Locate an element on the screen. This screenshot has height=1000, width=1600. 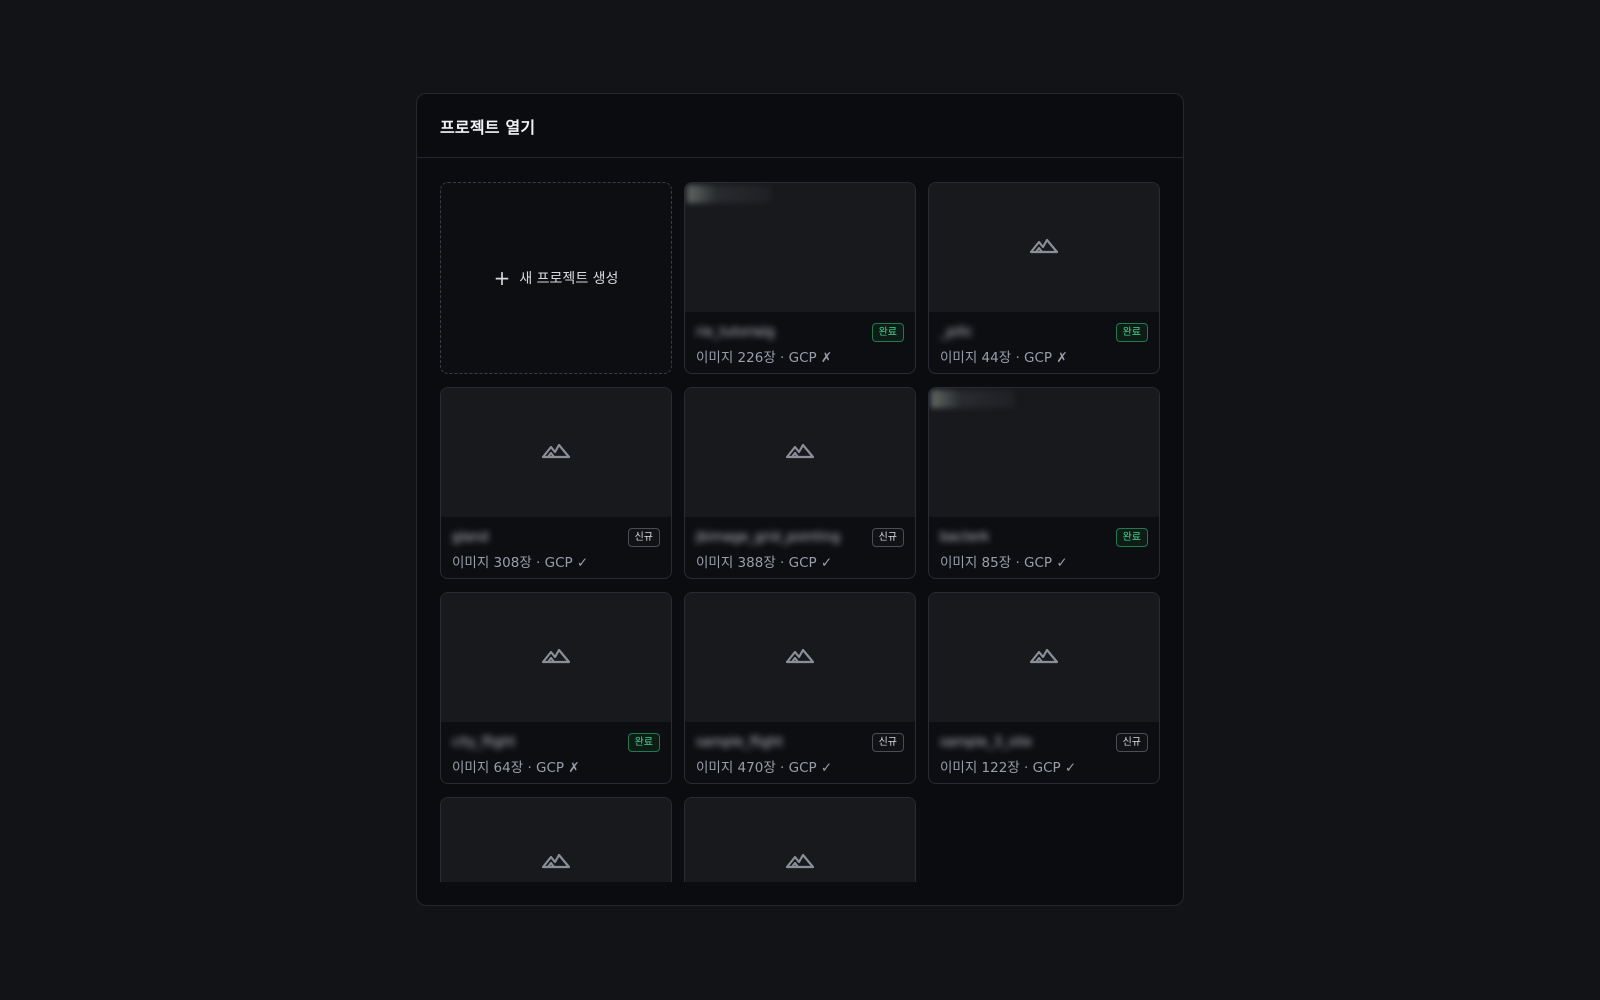
project-card: gland 신규이미지 308장 · GCP ✓ is located at coordinates (556, 483).